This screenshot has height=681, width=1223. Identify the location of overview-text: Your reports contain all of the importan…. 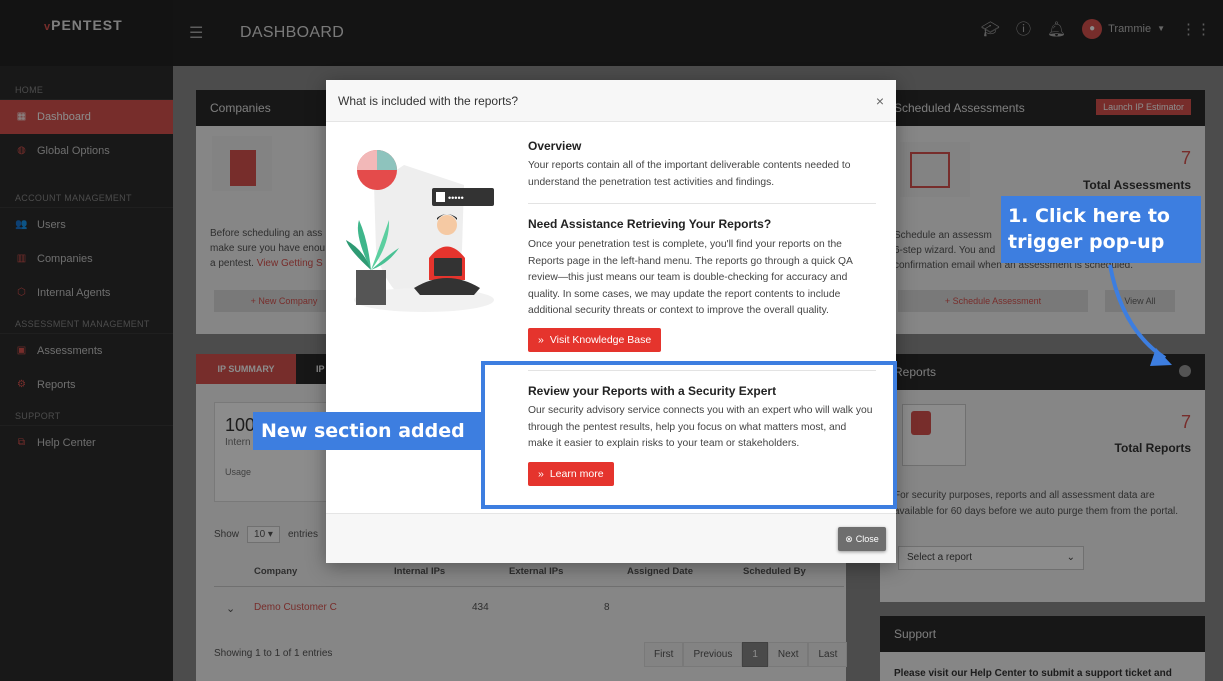
(689, 174).